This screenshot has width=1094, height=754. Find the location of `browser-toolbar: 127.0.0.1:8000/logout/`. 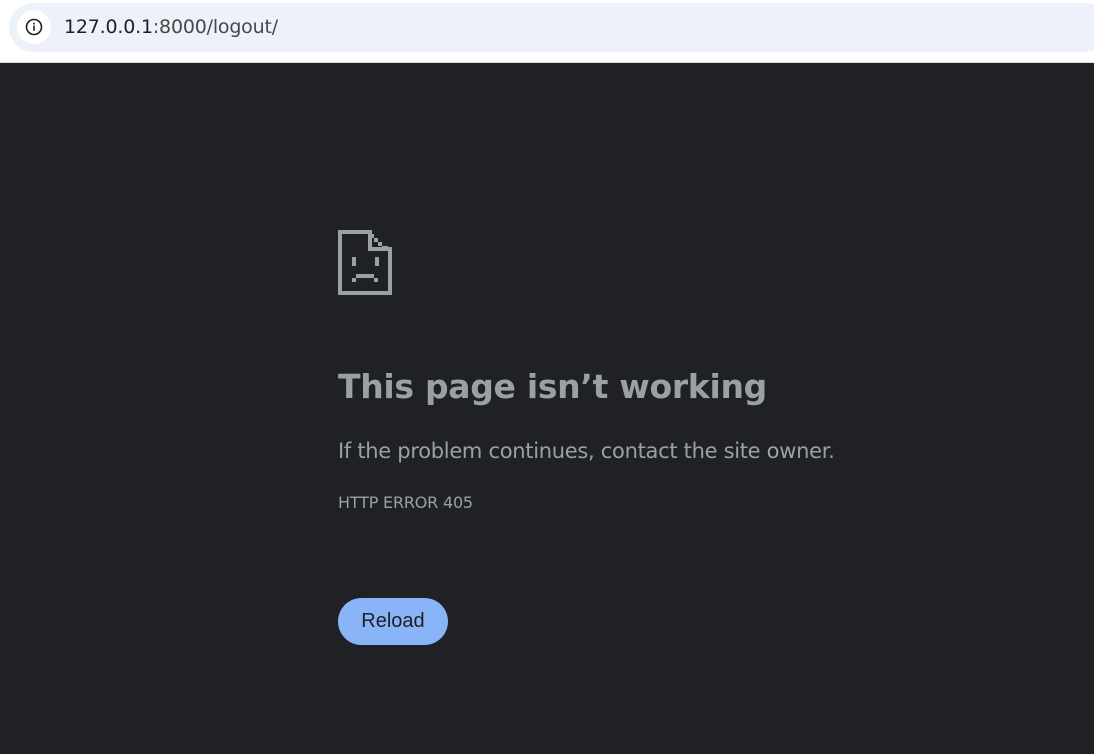

browser-toolbar: 127.0.0.1:8000/logout/ is located at coordinates (547, 31).